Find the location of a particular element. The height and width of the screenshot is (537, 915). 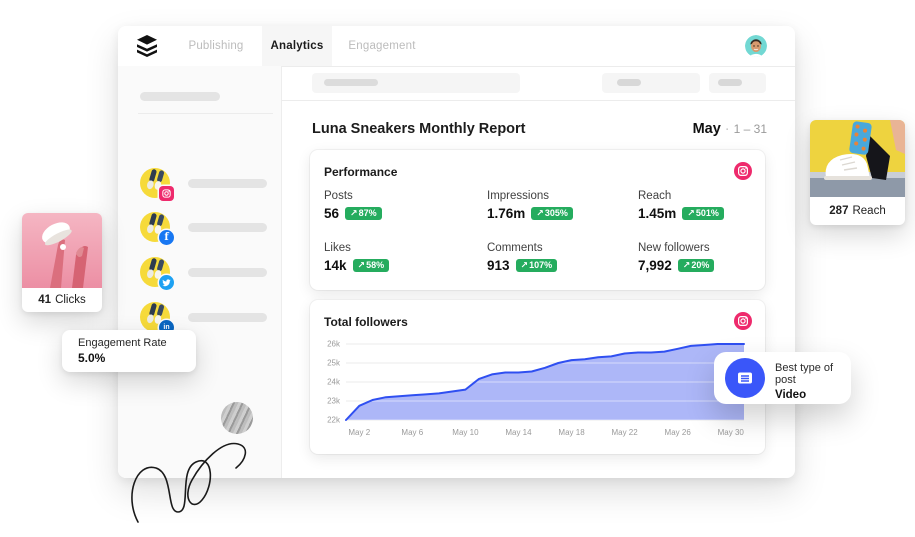

sidebar-header-skeleton is located at coordinates (180, 96).